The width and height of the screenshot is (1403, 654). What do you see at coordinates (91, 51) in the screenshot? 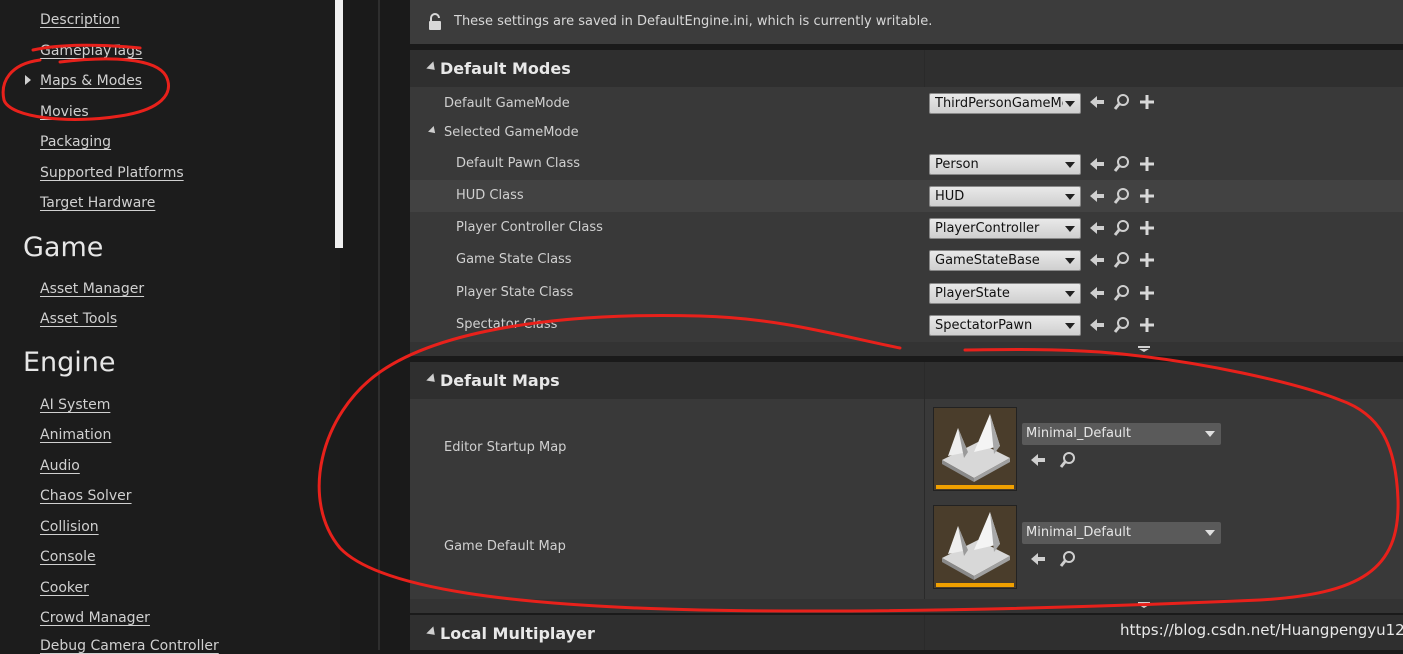
I see `nav-link-gameplaytags: GameplayTags` at bounding box center [91, 51].